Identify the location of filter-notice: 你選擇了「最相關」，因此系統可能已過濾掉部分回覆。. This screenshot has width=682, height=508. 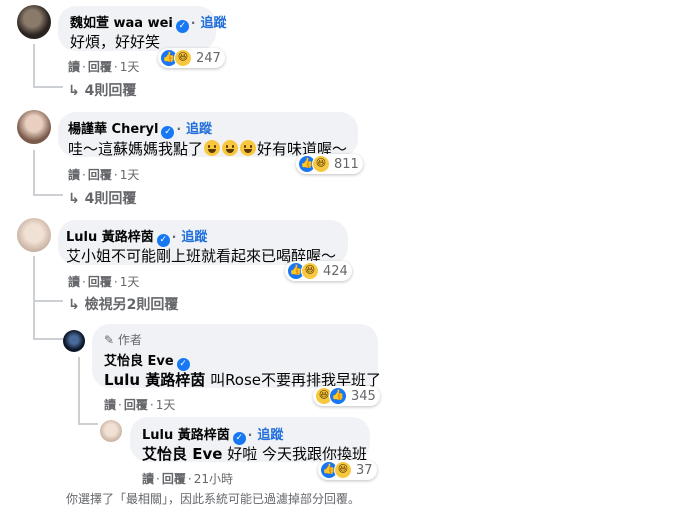
(213, 499).